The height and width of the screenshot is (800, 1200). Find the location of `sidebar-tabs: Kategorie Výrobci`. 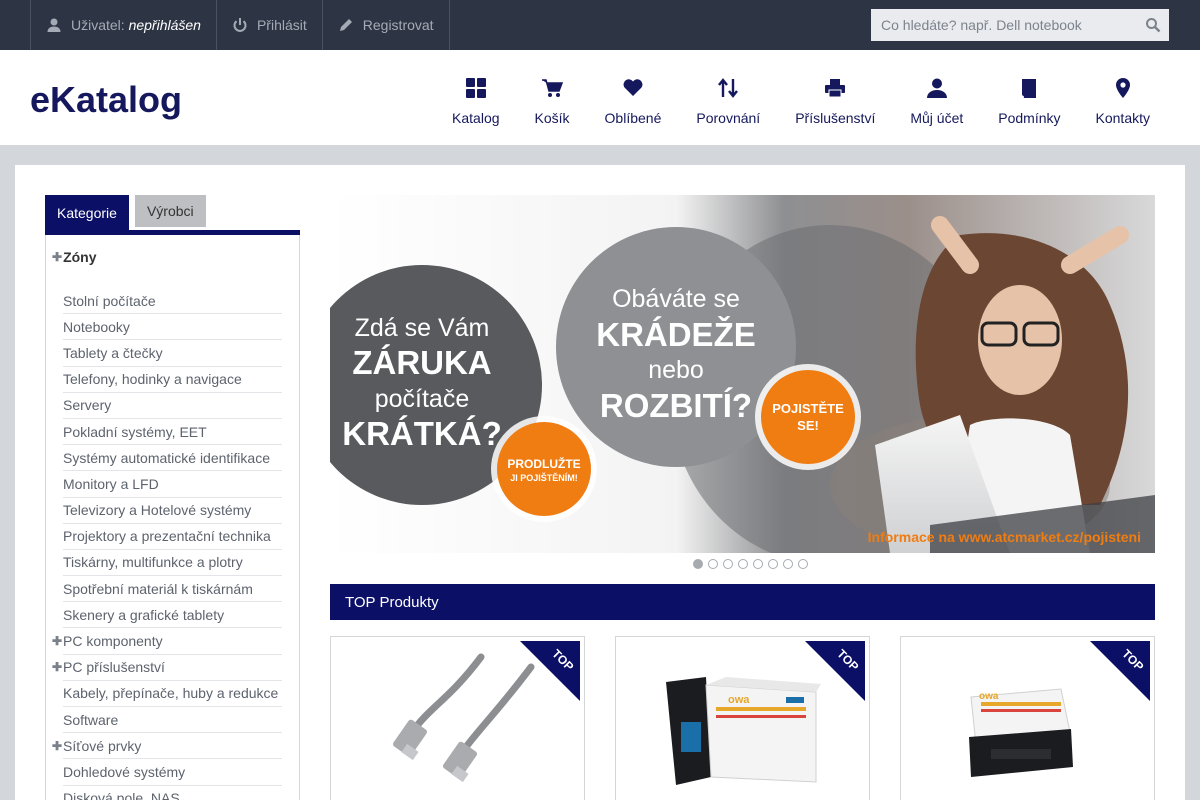

sidebar-tabs: Kategorie Výrobci is located at coordinates (125, 215).